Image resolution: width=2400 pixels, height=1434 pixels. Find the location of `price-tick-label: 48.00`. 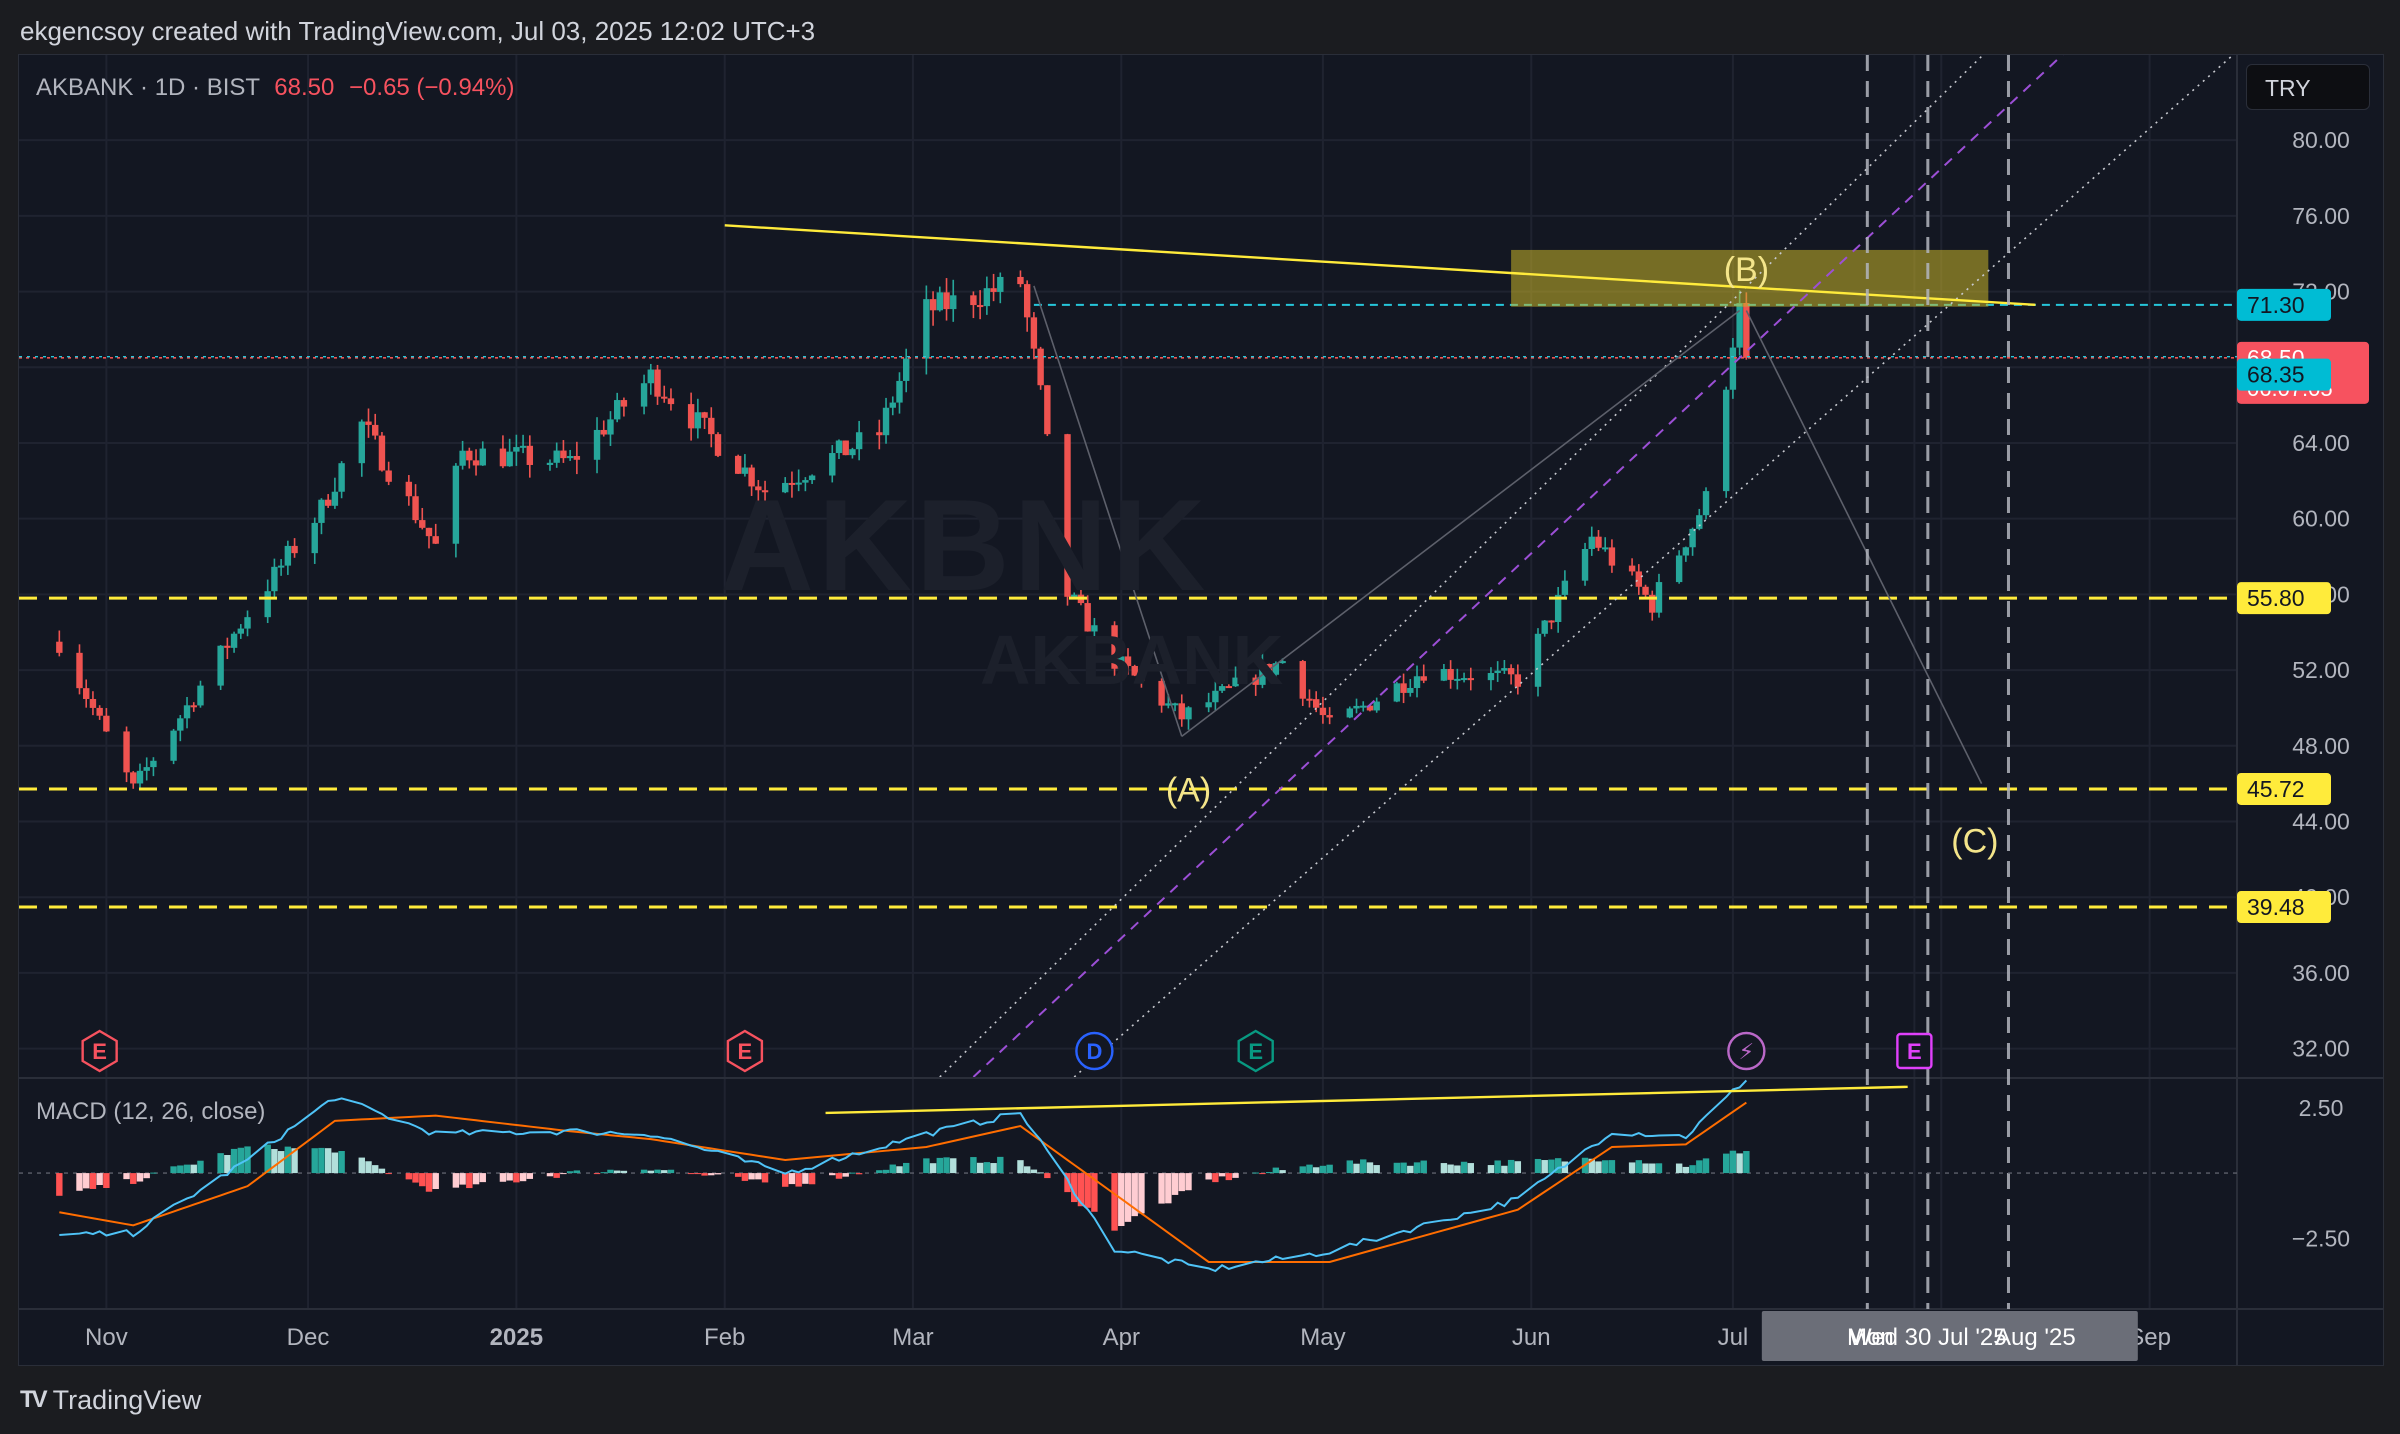

price-tick-label: 48.00 is located at coordinates (2321, 746).